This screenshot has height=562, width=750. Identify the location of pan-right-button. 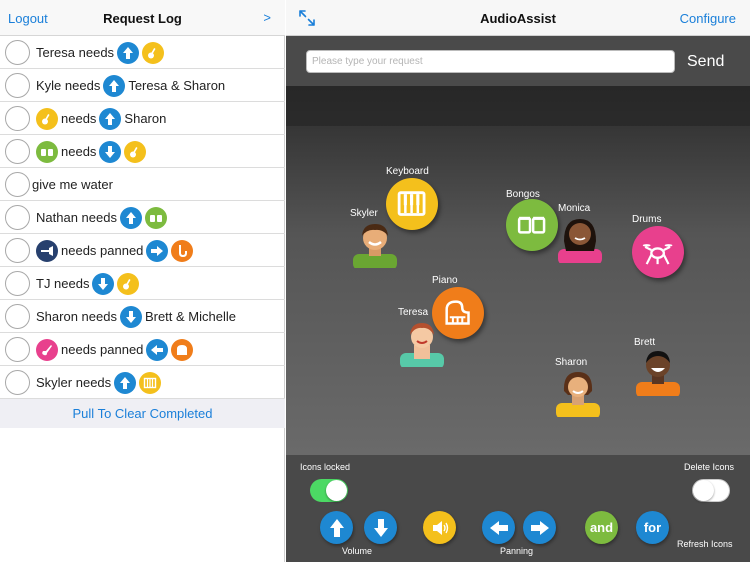
(539, 527).